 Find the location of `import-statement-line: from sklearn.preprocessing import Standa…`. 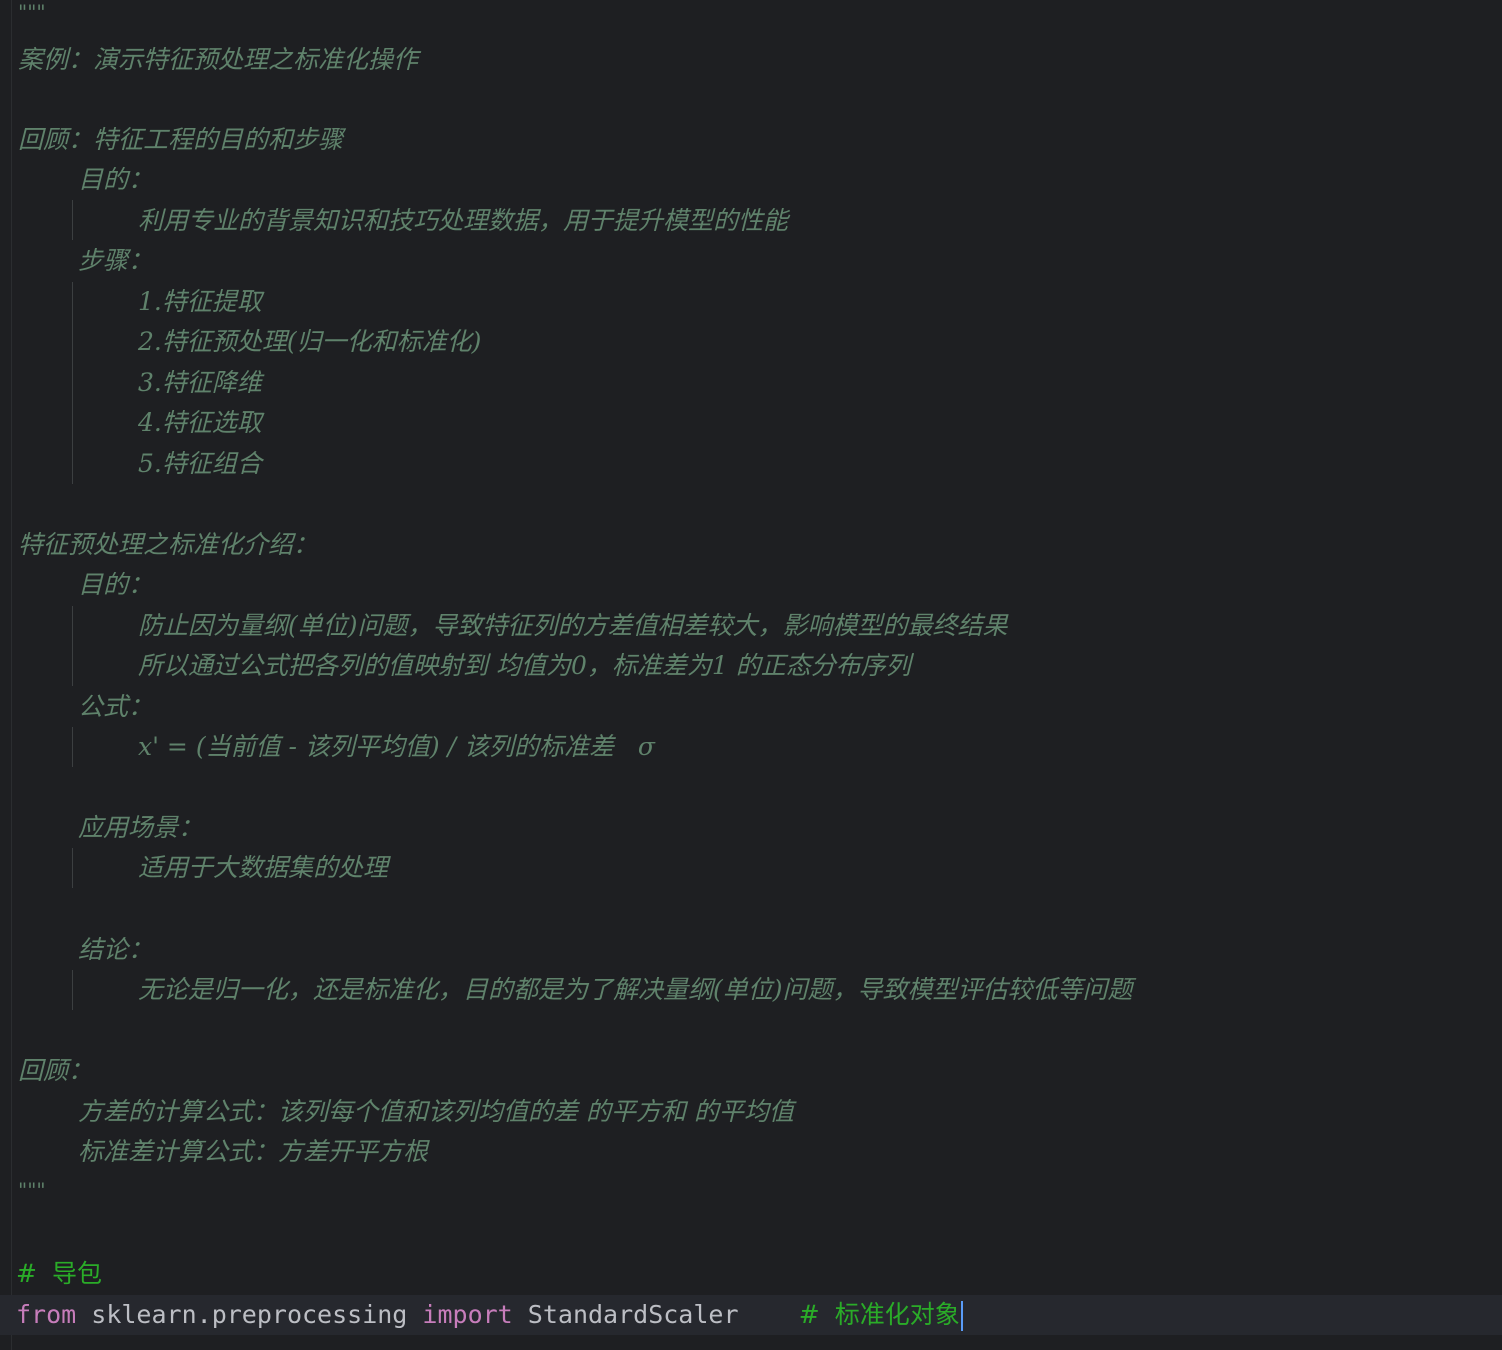

import-statement-line: from sklearn.preprocessing import Standa… is located at coordinates (759, 1315).